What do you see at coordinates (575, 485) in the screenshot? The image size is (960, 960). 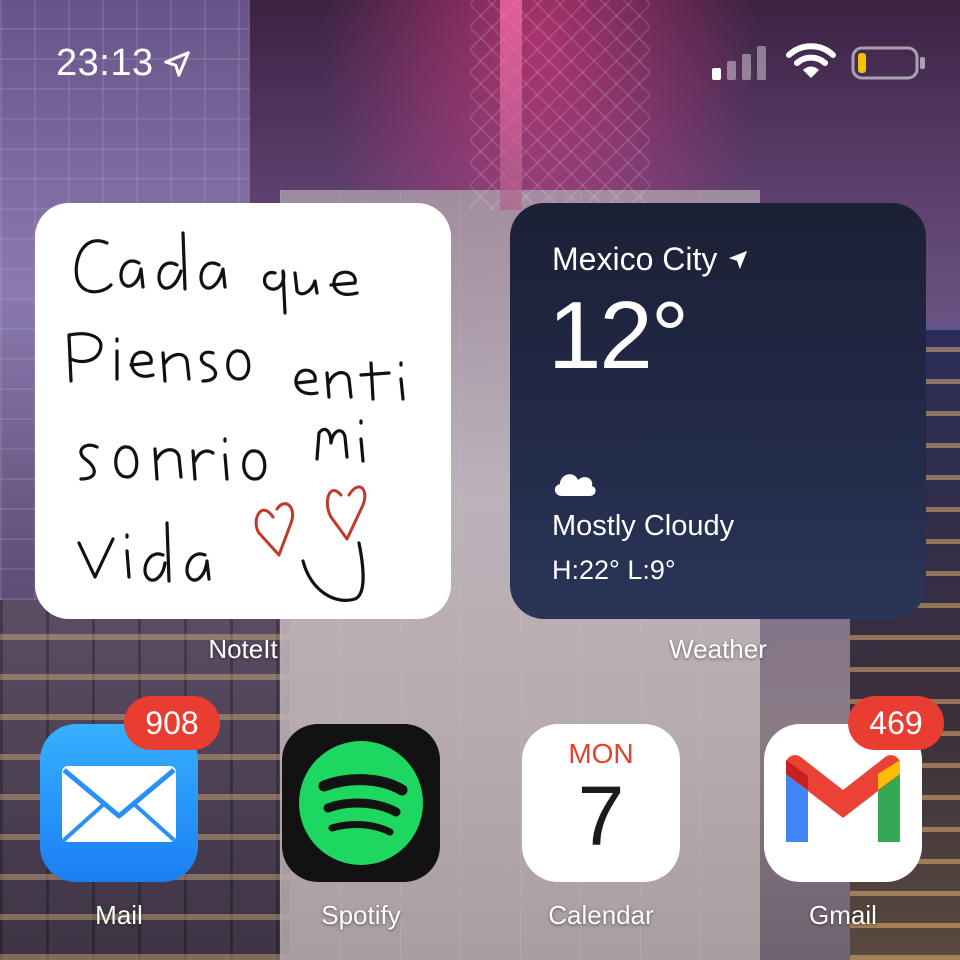 I see `cloud-icon` at bounding box center [575, 485].